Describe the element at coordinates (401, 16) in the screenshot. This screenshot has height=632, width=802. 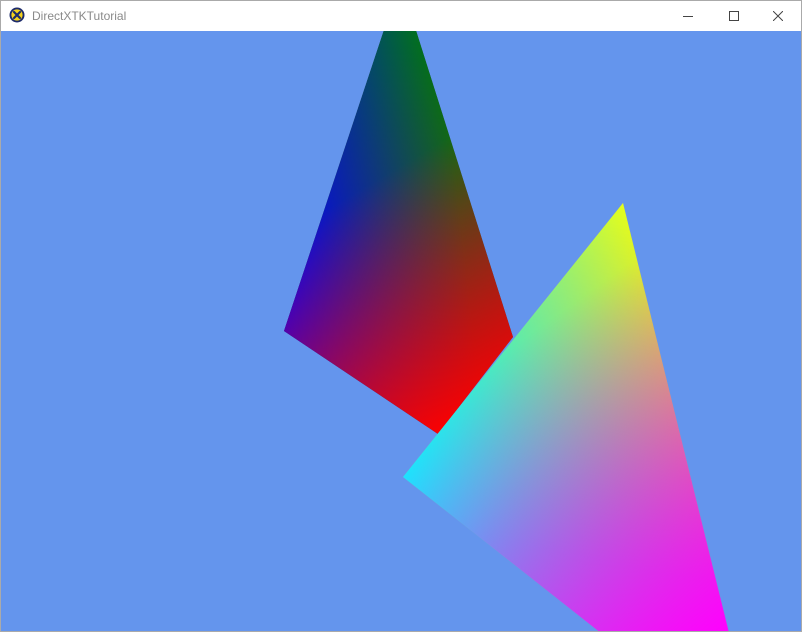
I see `title-bar: DirectXTKTutorial` at that location.